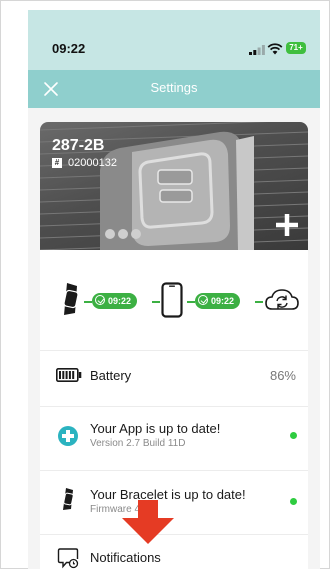 This screenshot has height=569, width=330. I want to click on phone-sync-badge: 09:22, so click(218, 301).